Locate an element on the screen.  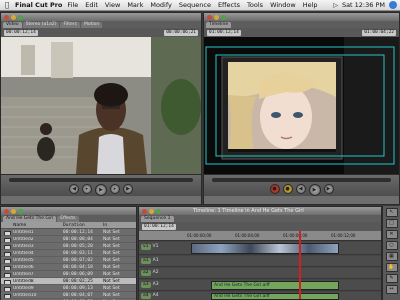
clip-name: Untitled9 is located at coordinates (32, 288).